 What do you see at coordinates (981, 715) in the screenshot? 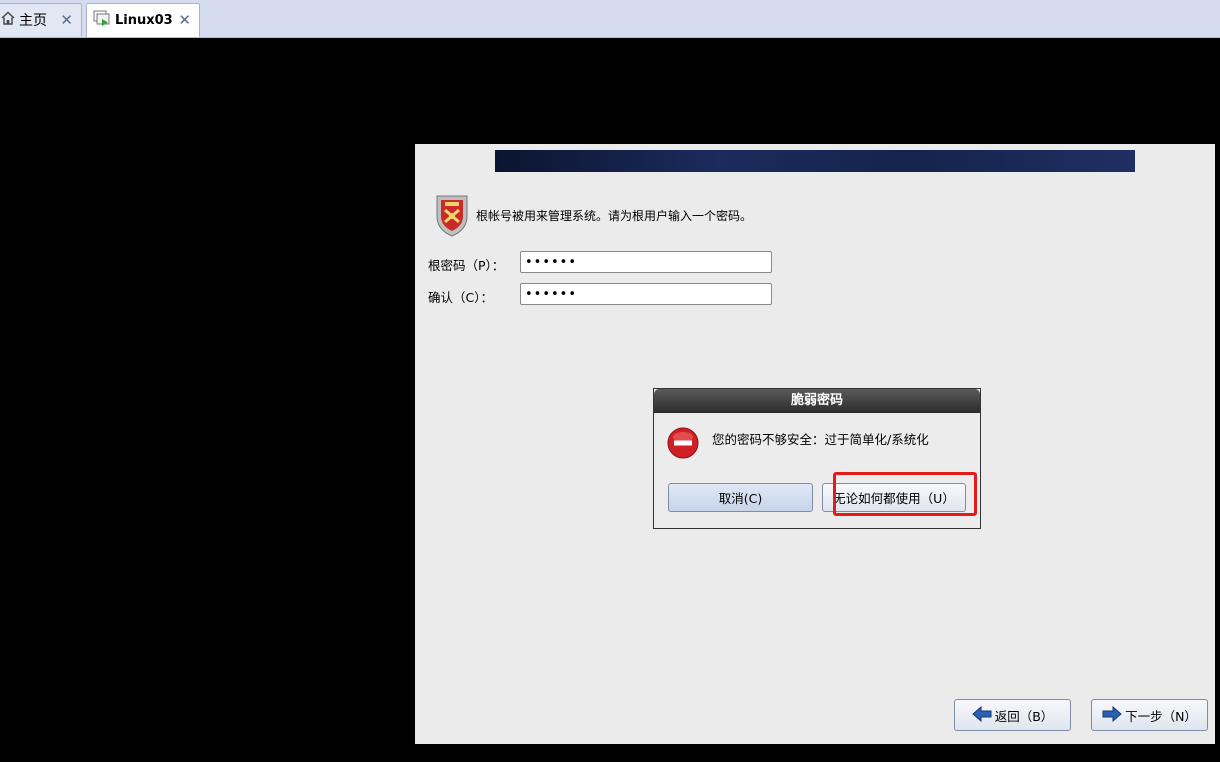
I see `arrow-left-icon` at bounding box center [981, 715].